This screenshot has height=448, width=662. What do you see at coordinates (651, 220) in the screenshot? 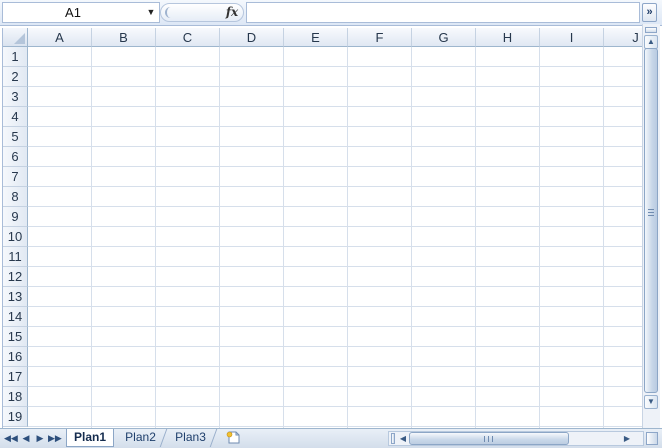
I see `vertical-scroll-thumb` at bounding box center [651, 220].